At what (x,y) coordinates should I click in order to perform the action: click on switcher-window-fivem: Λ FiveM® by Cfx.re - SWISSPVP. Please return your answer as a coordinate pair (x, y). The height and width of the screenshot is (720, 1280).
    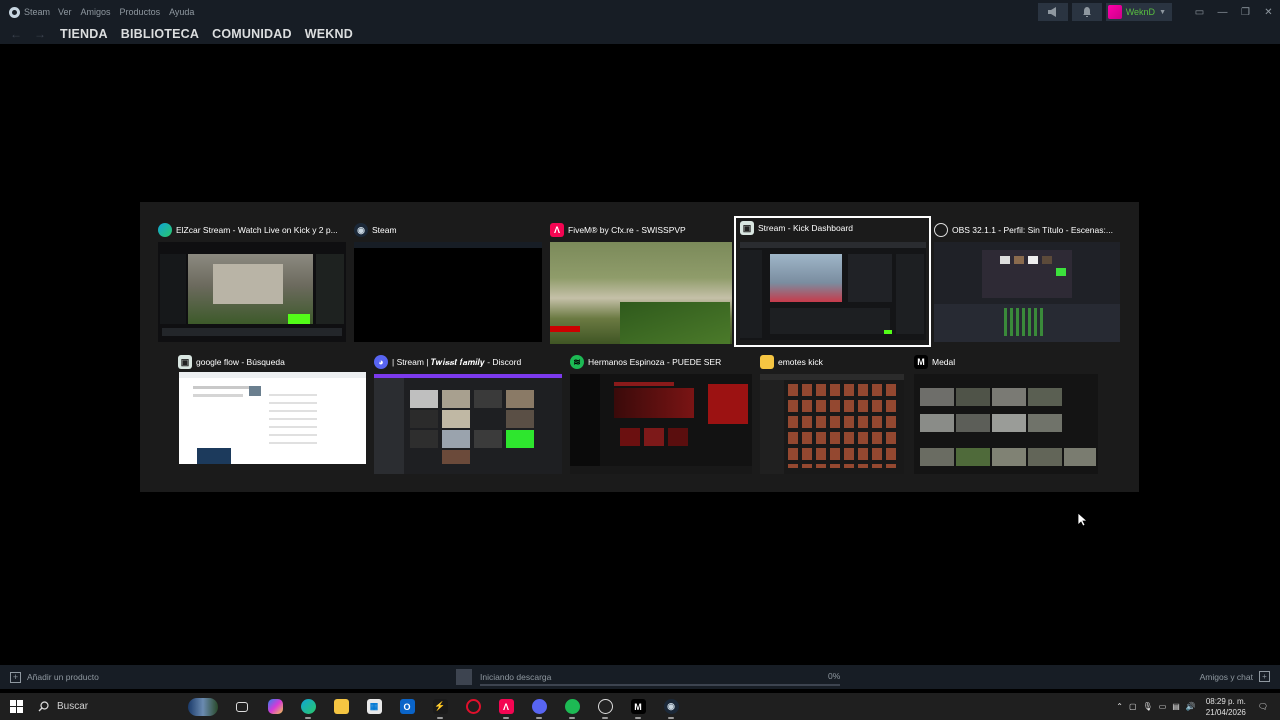
    Looking at the image, I should click on (642, 282).